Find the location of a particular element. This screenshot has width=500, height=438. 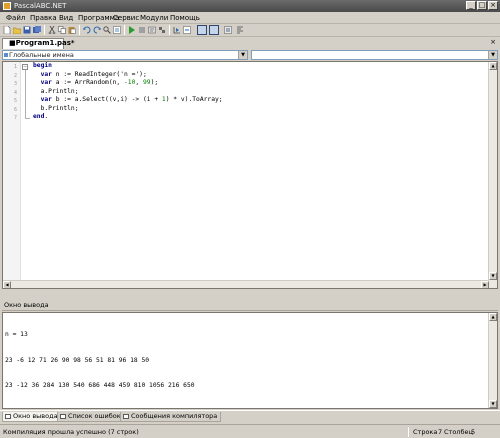

close-tab-icon: × is located at coordinates (493, 42).